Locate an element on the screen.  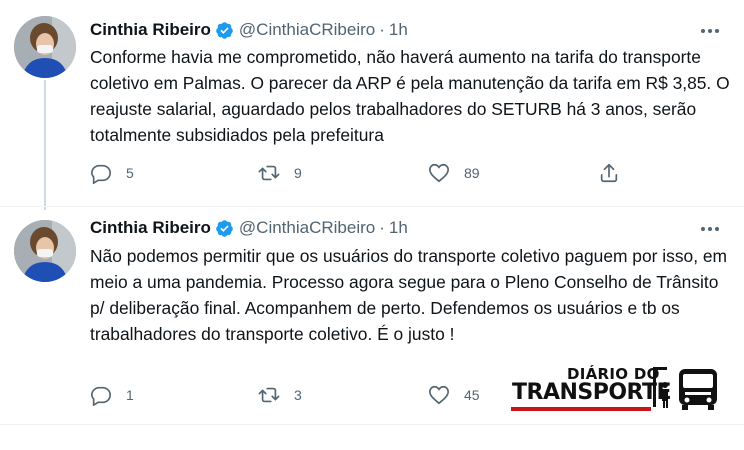
like-button: 89 is located at coordinates (454, 173).